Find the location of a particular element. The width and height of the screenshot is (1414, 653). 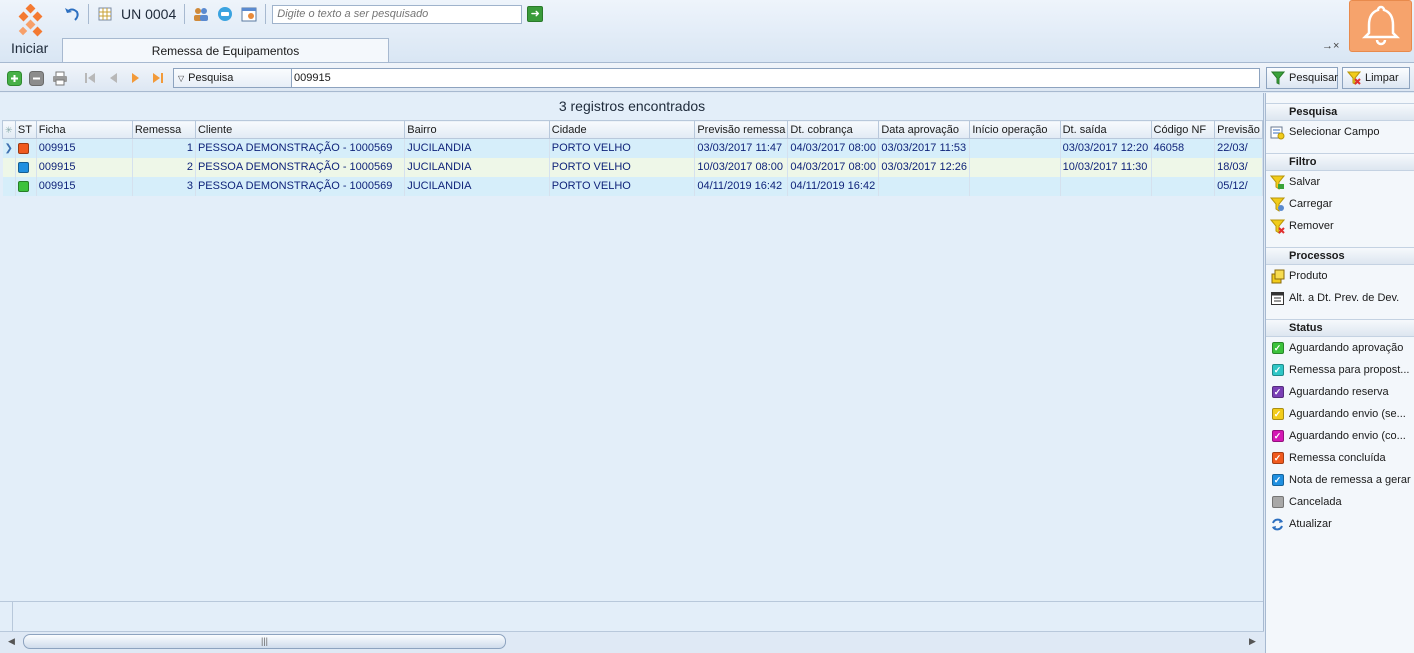

filter-load-icon is located at coordinates (1277, 204).